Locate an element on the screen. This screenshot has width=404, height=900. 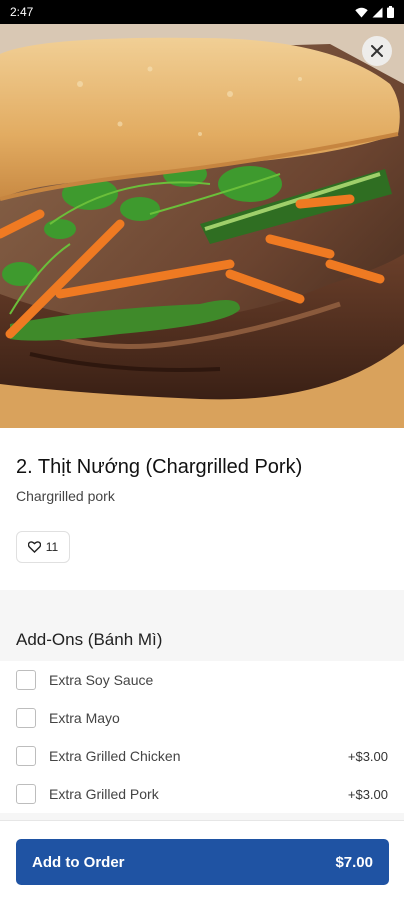
bottom-bar: Add to Order $7.00 is located at coordinates (202, 860).